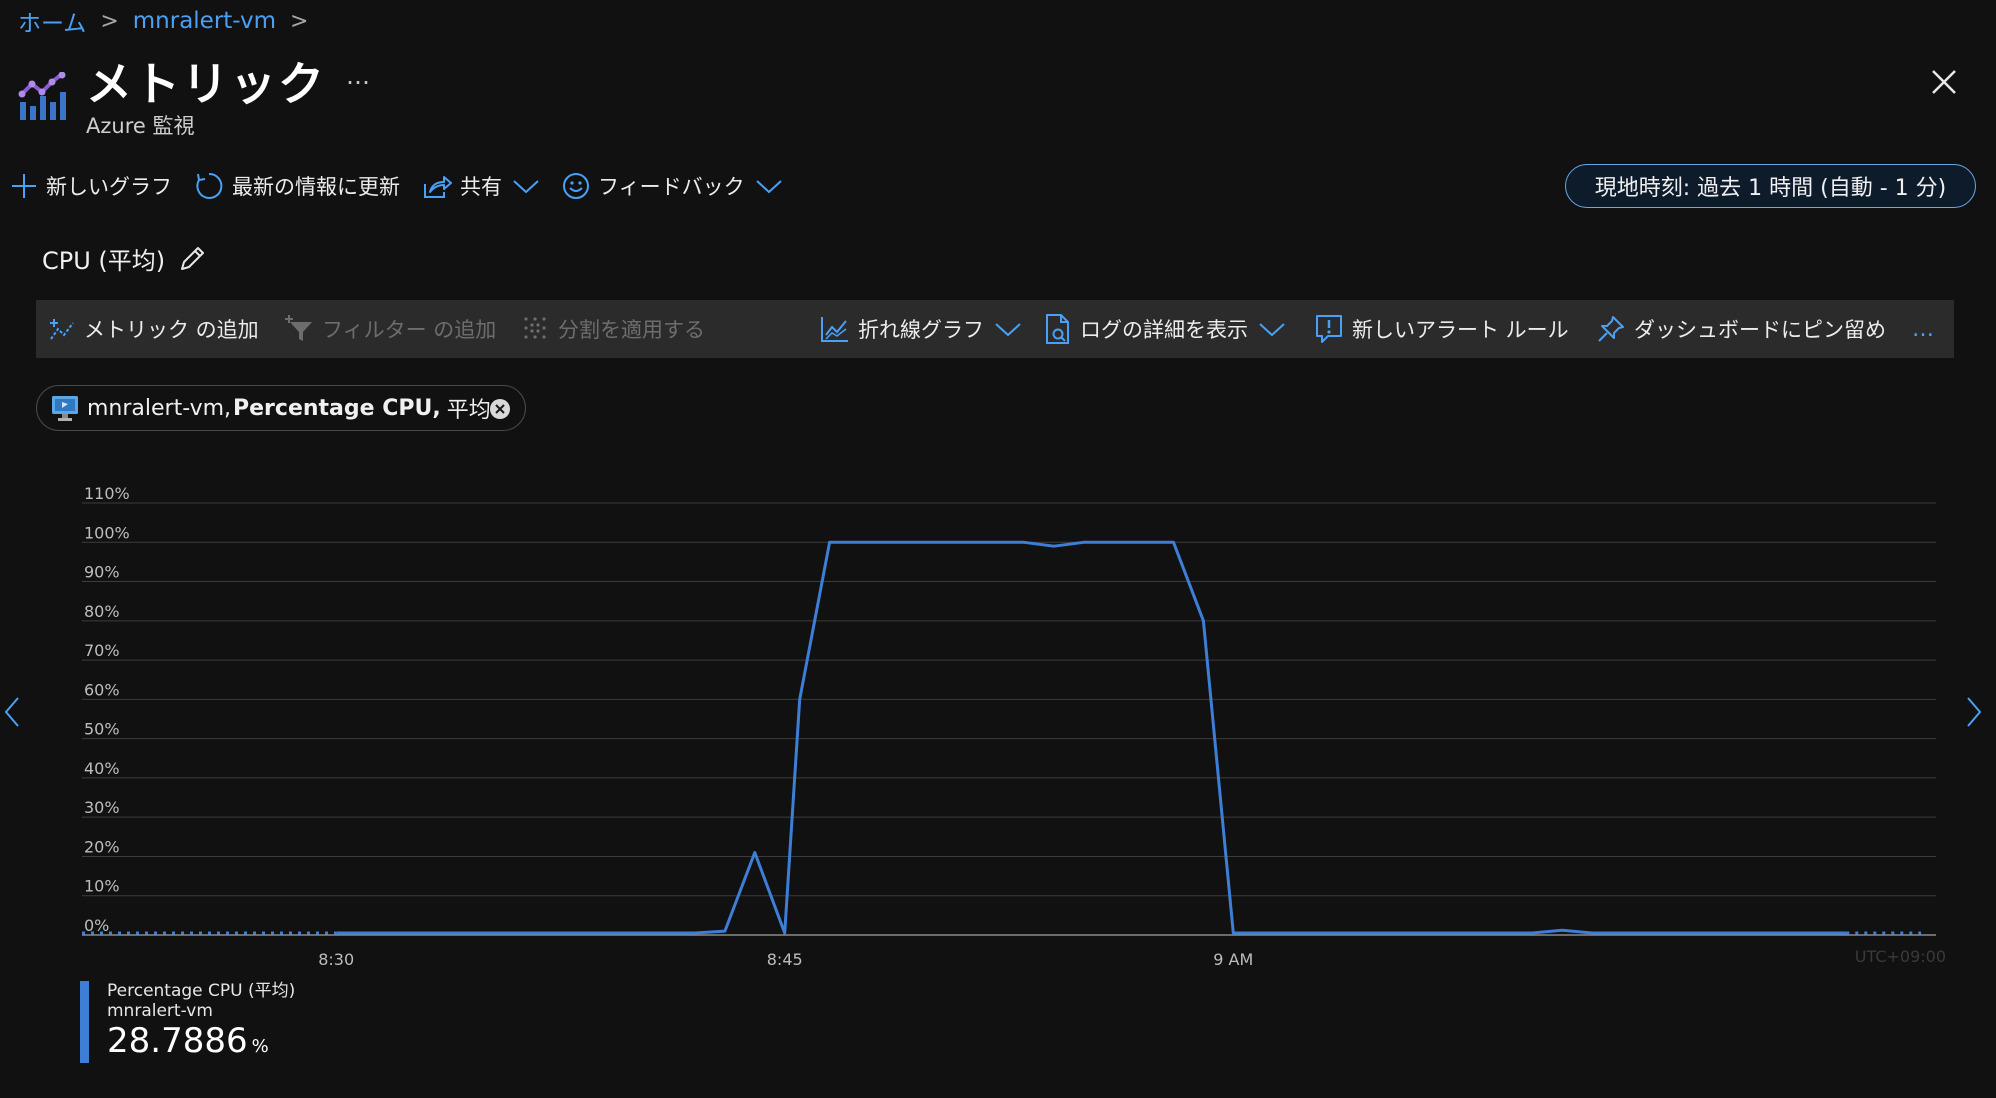 Image resolution: width=1996 pixels, height=1098 pixels. I want to click on x-tick-label: 8:30, so click(336, 959).